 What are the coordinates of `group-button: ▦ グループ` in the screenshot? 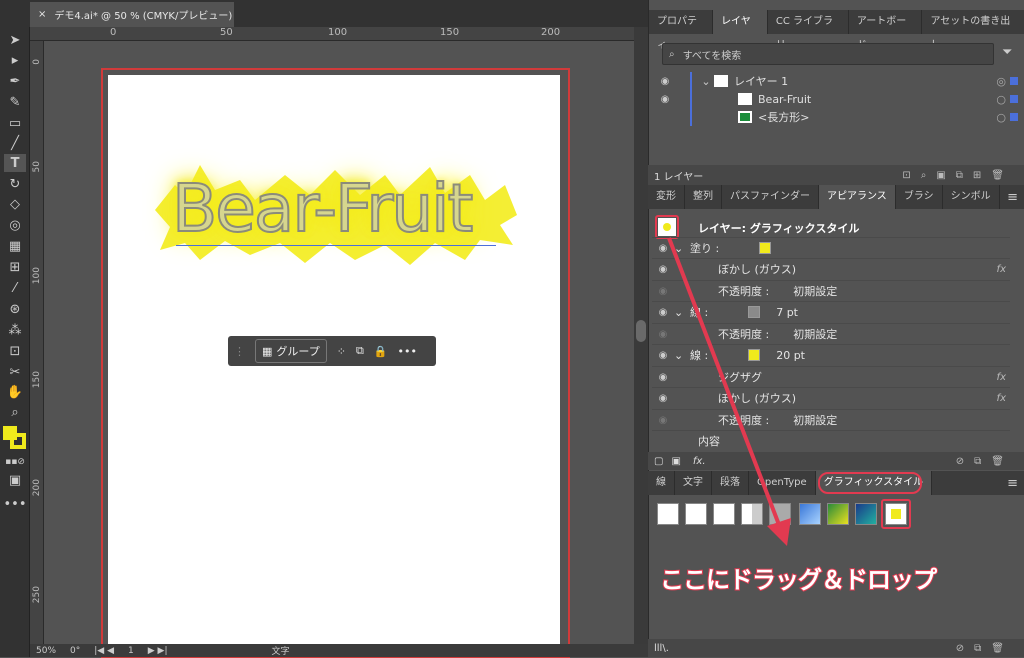 It's located at (291, 351).